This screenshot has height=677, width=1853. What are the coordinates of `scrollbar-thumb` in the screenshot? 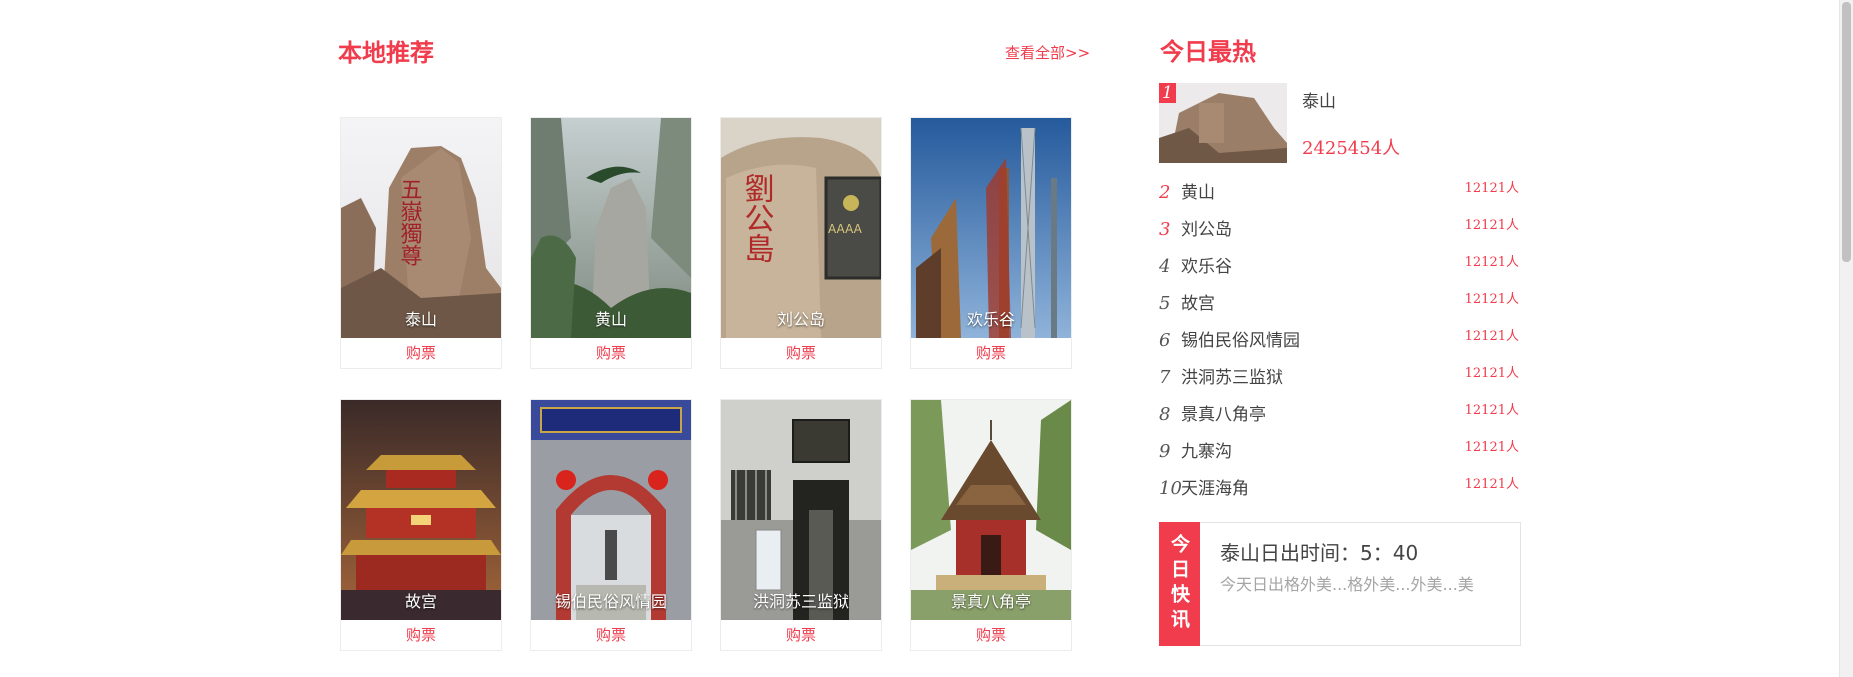 It's located at (1846, 132).